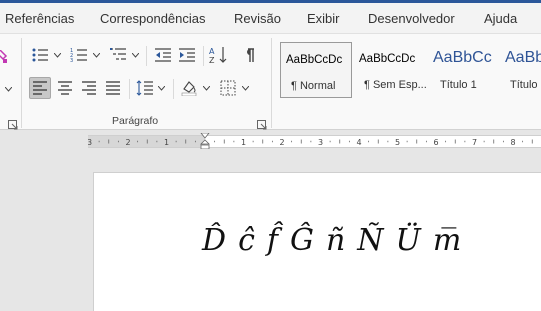 Image resolution: width=541 pixels, height=311 pixels. Describe the element at coordinates (474, 142) in the screenshot. I see `ruler-number: 7` at that location.